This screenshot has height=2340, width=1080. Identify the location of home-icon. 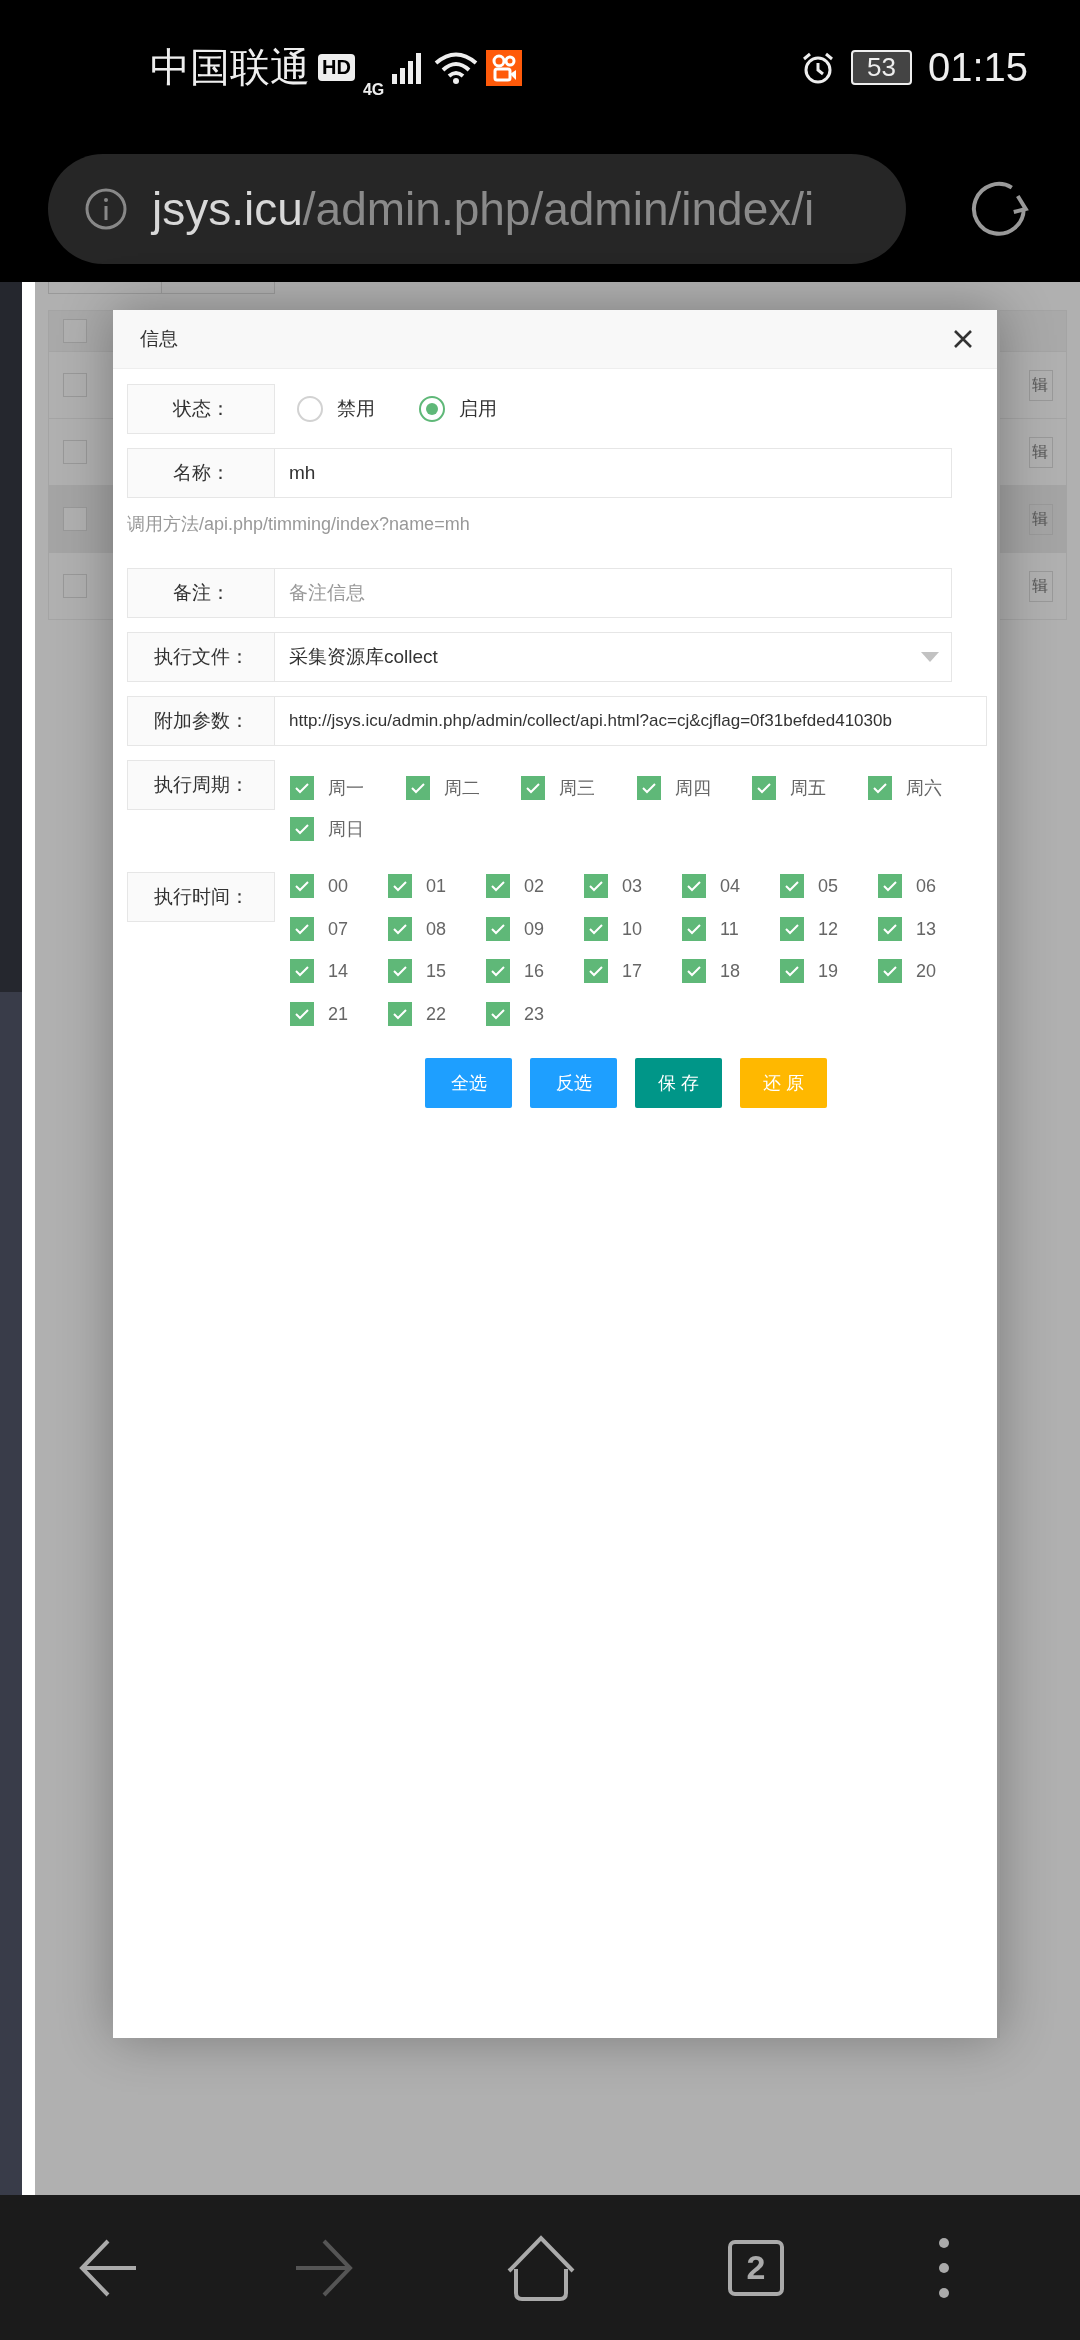
(541, 2267).